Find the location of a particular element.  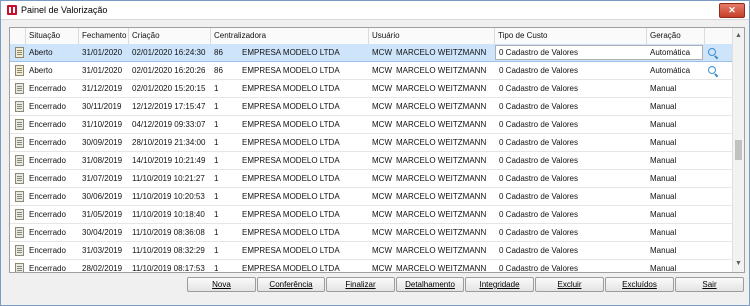

criacao-cell: 14/10/2019 10:21:49 is located at coordinates (169, 160).